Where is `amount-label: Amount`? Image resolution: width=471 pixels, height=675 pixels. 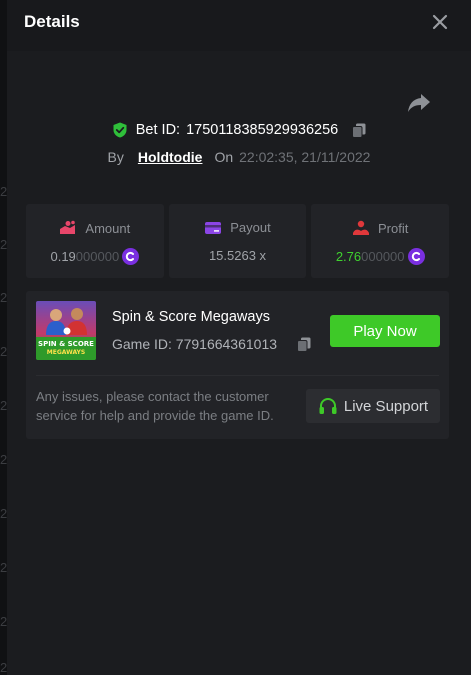 amount-label: Amount is located at coordinates (108, 228).